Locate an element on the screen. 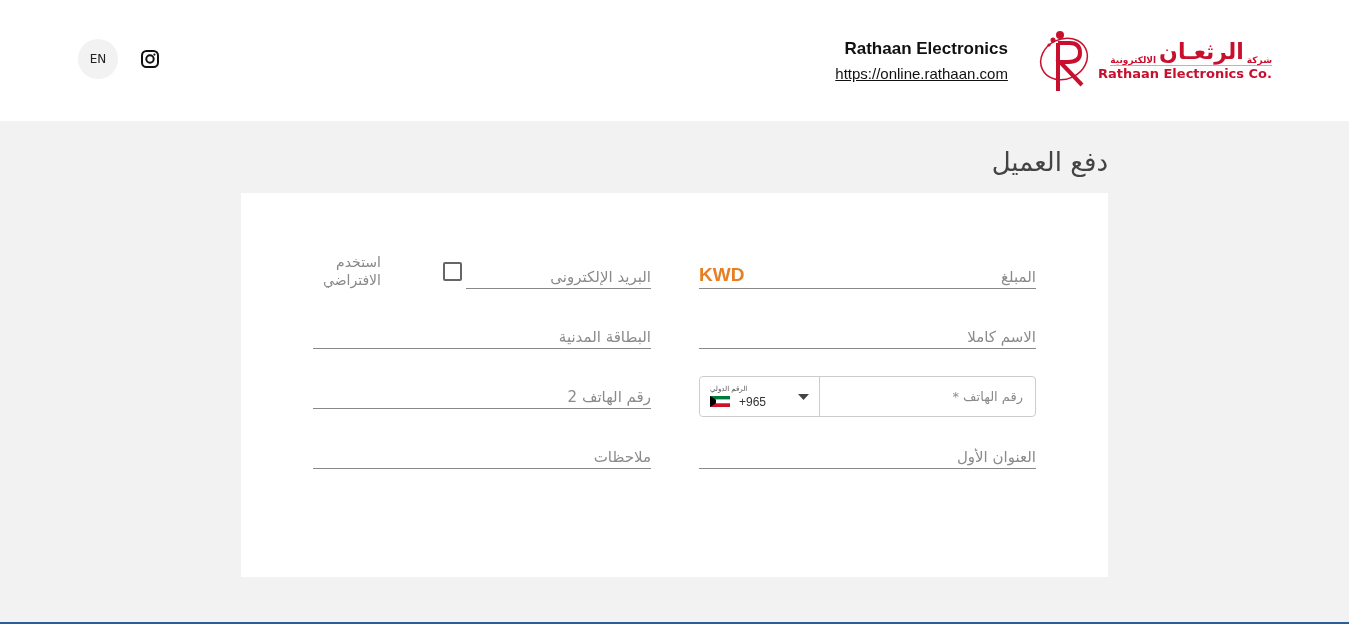 The width and height of the screenshot is (1349, 624). logo-text: الرثعـان is located at coordinates (1201, 52).